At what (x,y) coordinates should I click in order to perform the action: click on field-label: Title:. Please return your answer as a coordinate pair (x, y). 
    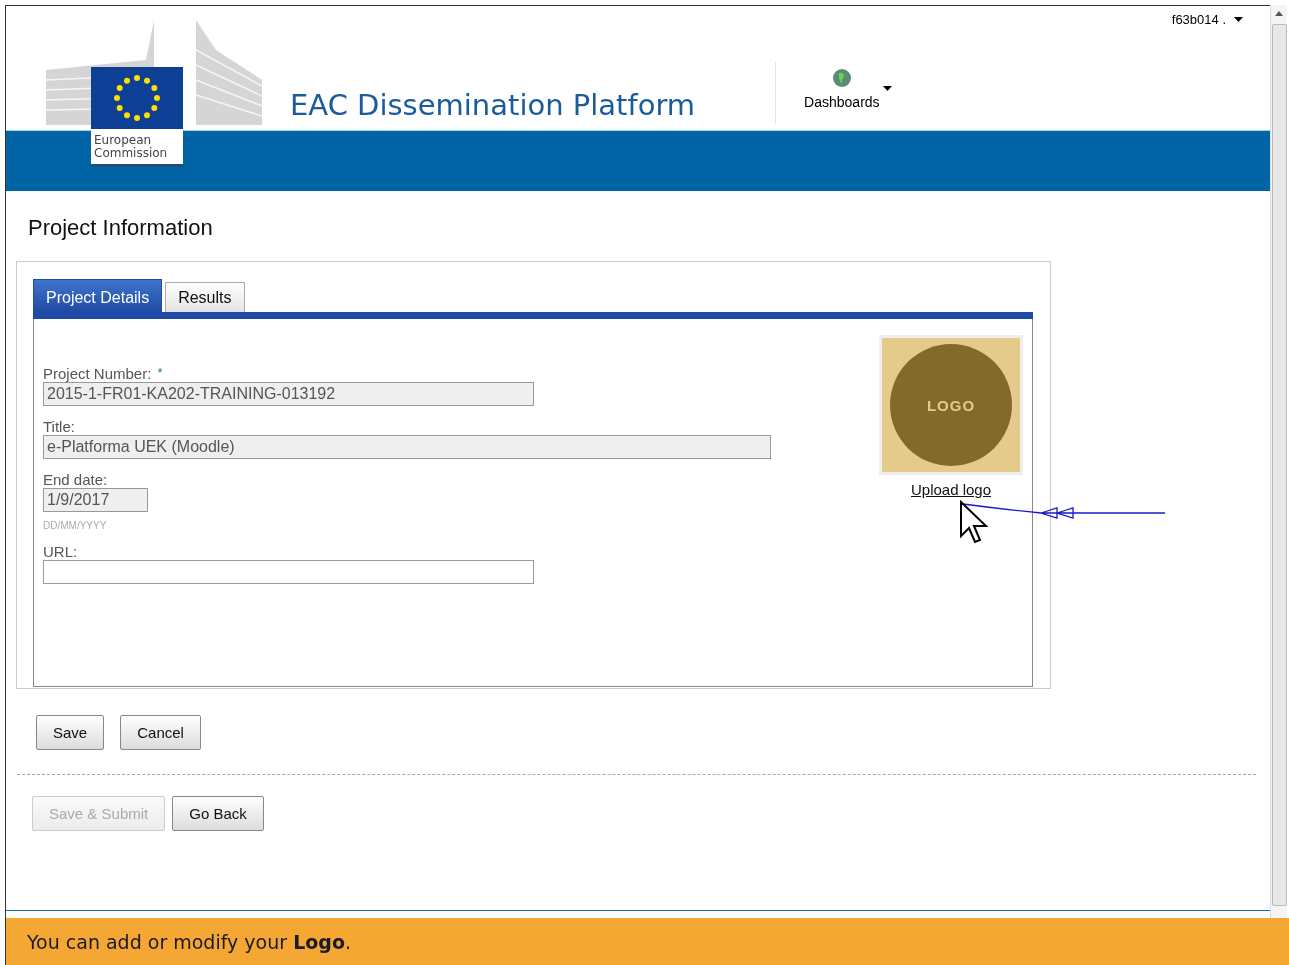
    Looking at the image, I should click on (59, 426).